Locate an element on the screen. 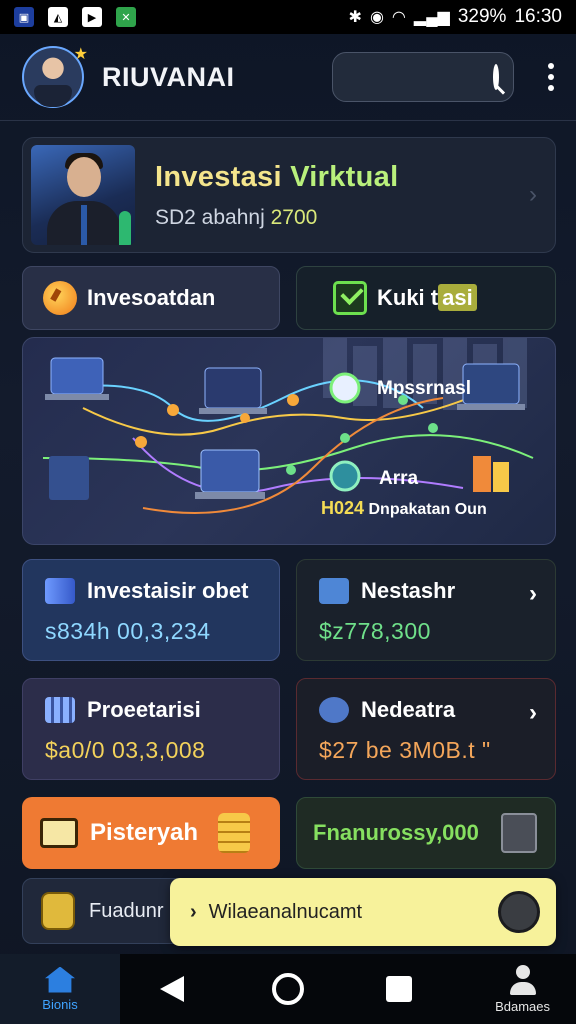 The height and width of the screenshot is (1024, 576). checkbox-icon is located at coordinates (350, 298).